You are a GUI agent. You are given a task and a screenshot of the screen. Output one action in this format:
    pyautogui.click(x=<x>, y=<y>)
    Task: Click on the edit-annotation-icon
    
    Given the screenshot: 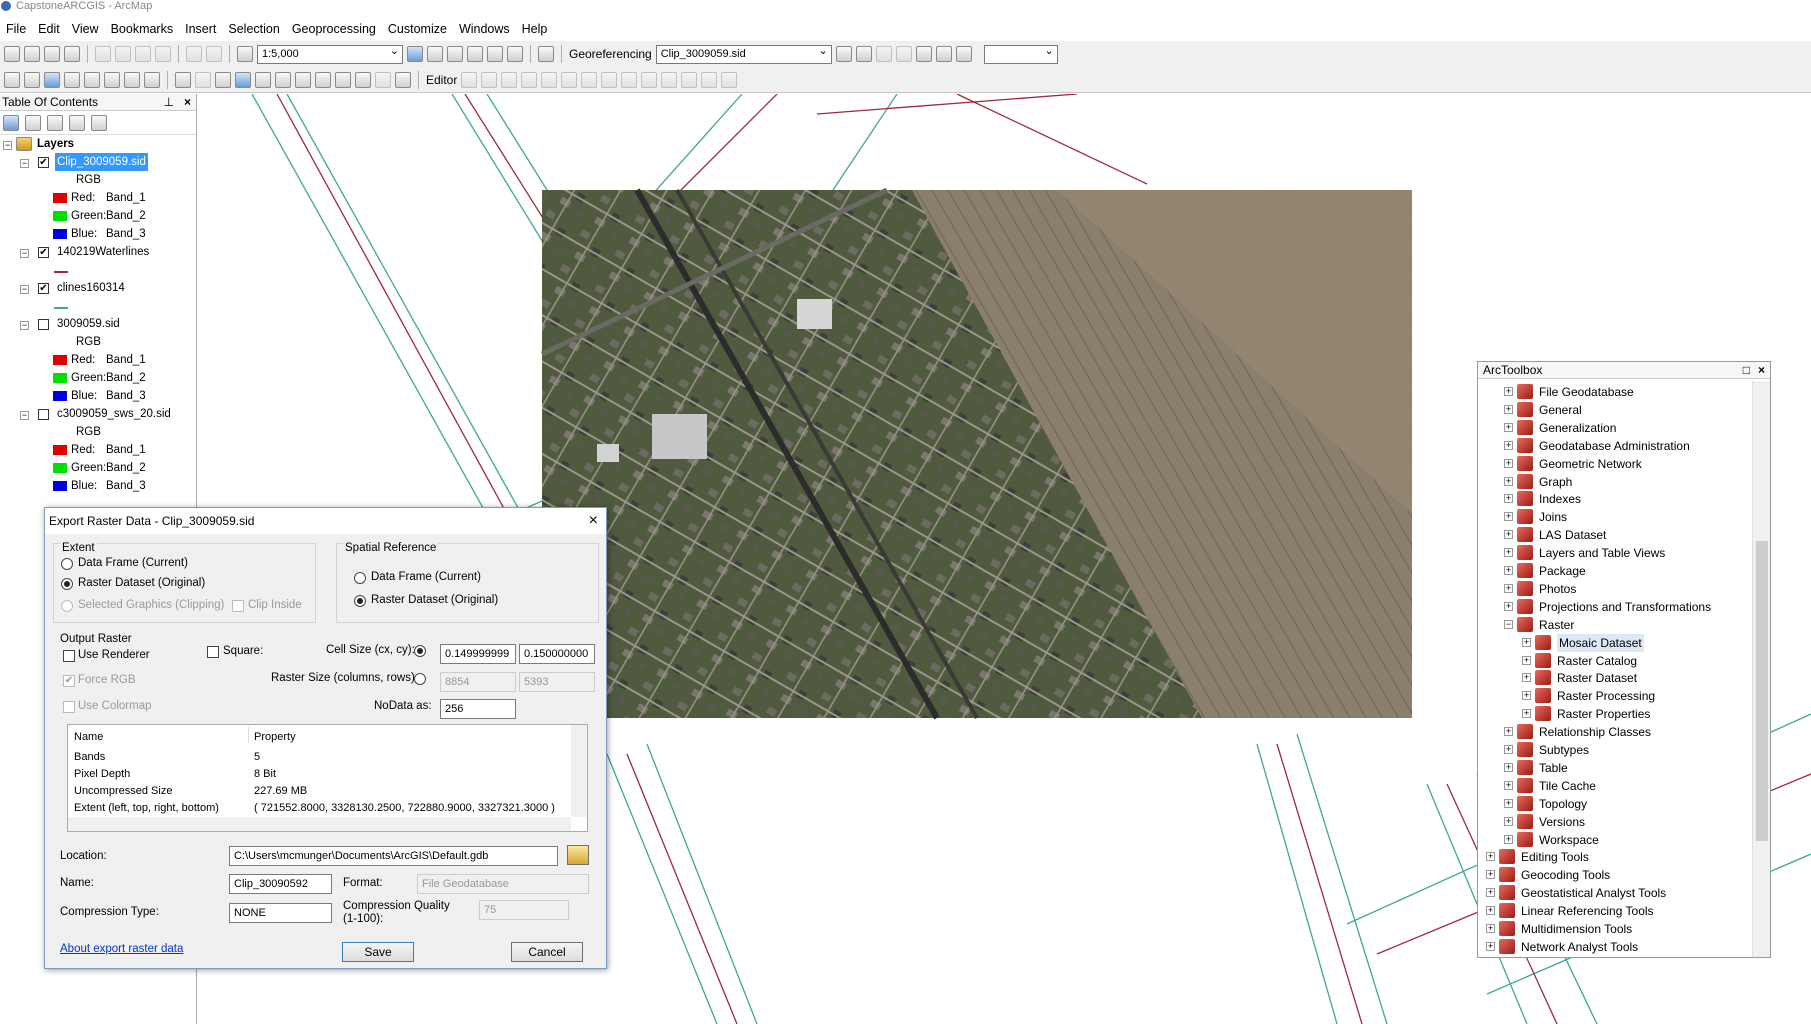 What is the action you would take?
    pyautogui.click(x=489, y=79)
    